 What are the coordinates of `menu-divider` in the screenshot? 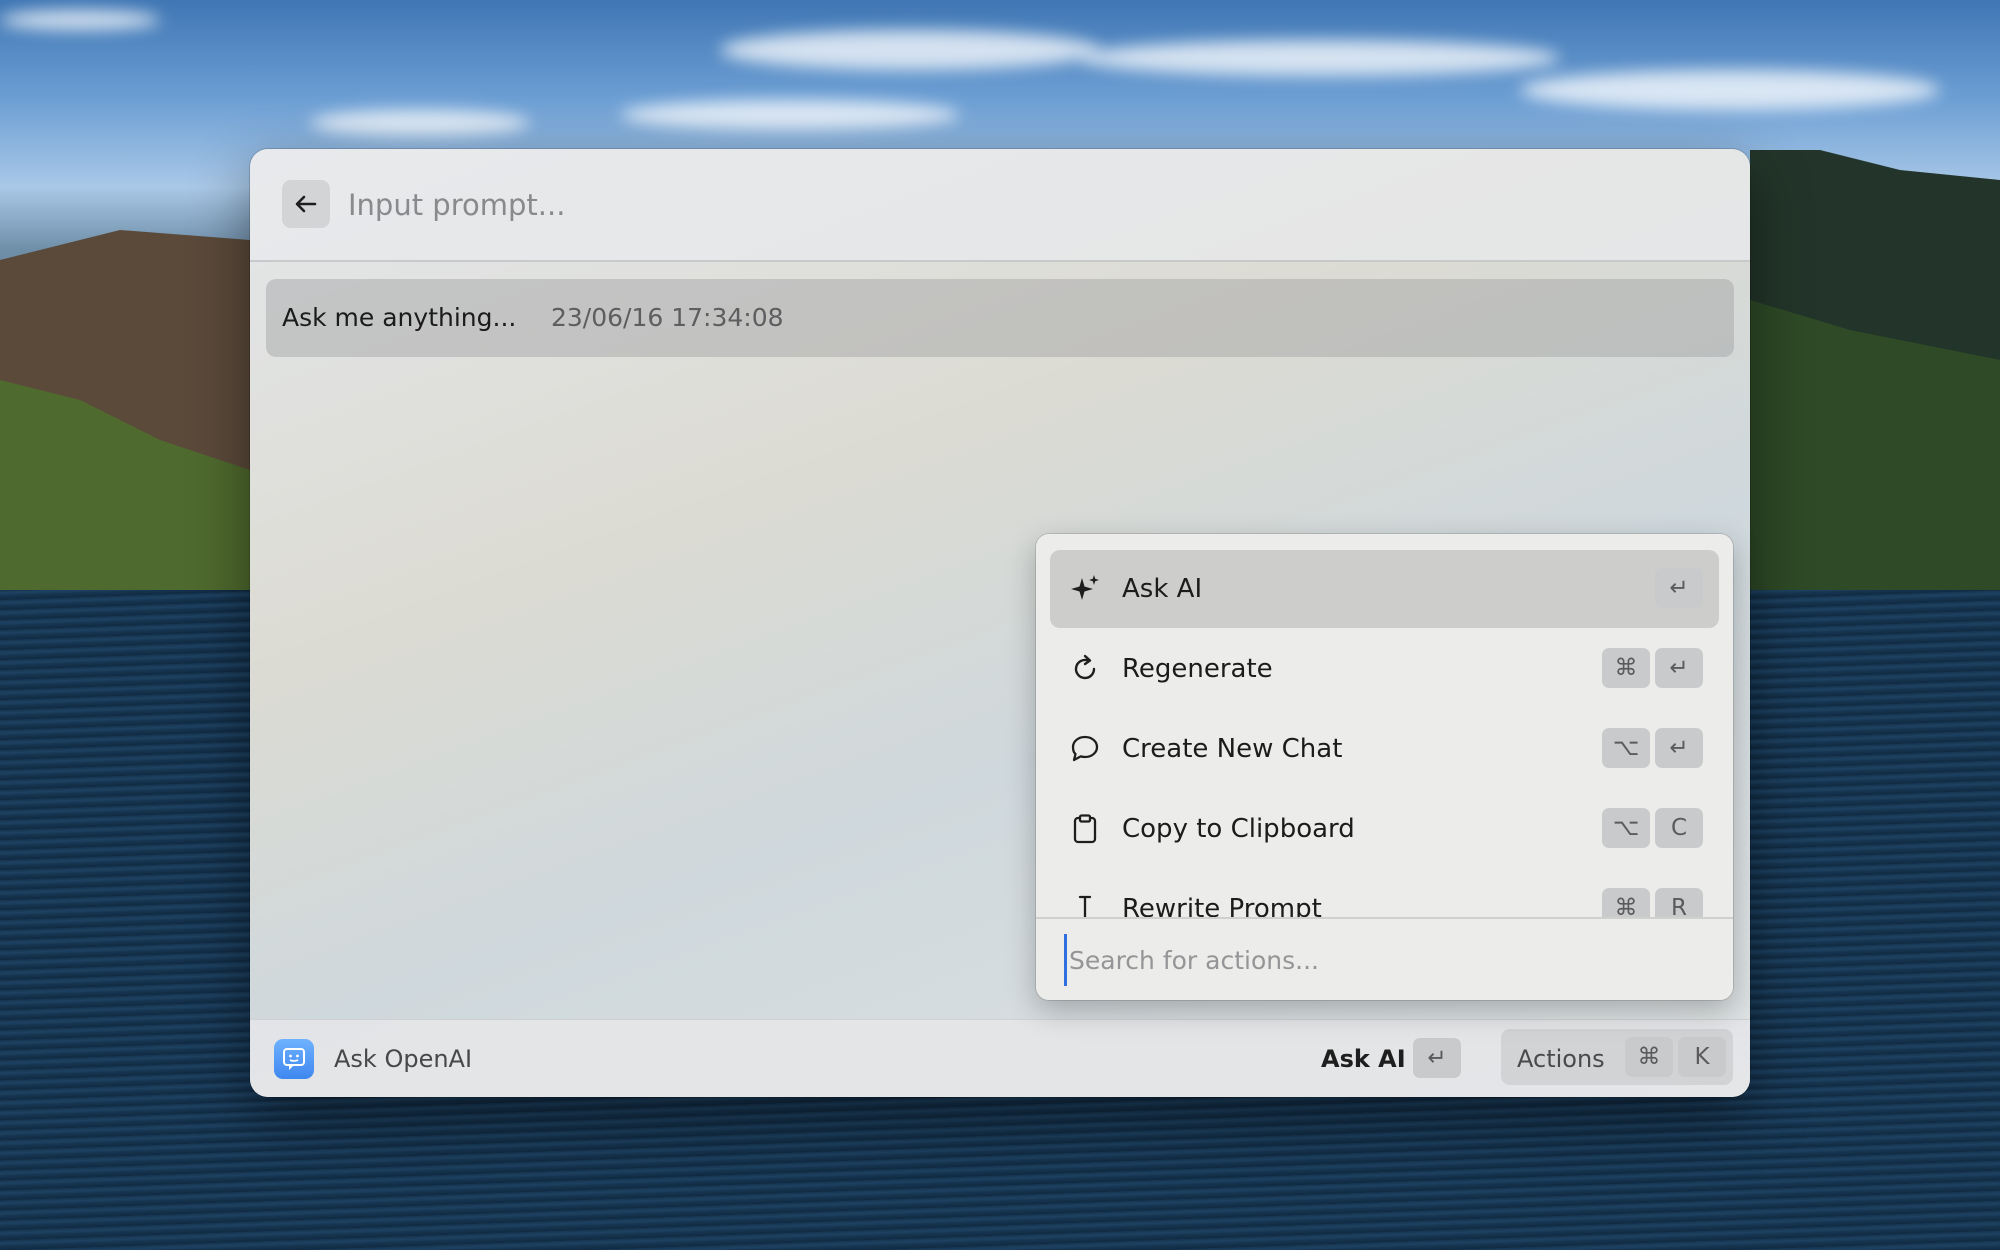 It's located at (1384, 918).